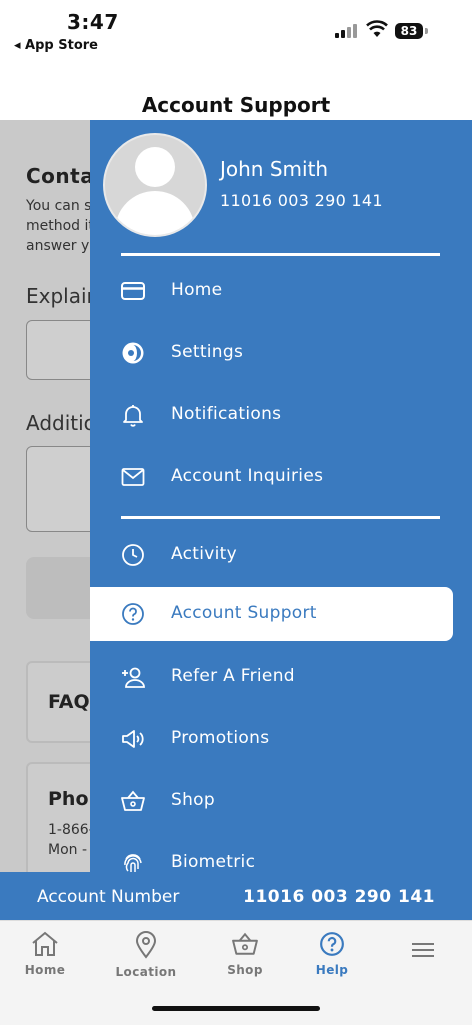 The width and height of the screenshot is (472, 1025). I want to click on phone-number: 1-866-, so click(71, 830).